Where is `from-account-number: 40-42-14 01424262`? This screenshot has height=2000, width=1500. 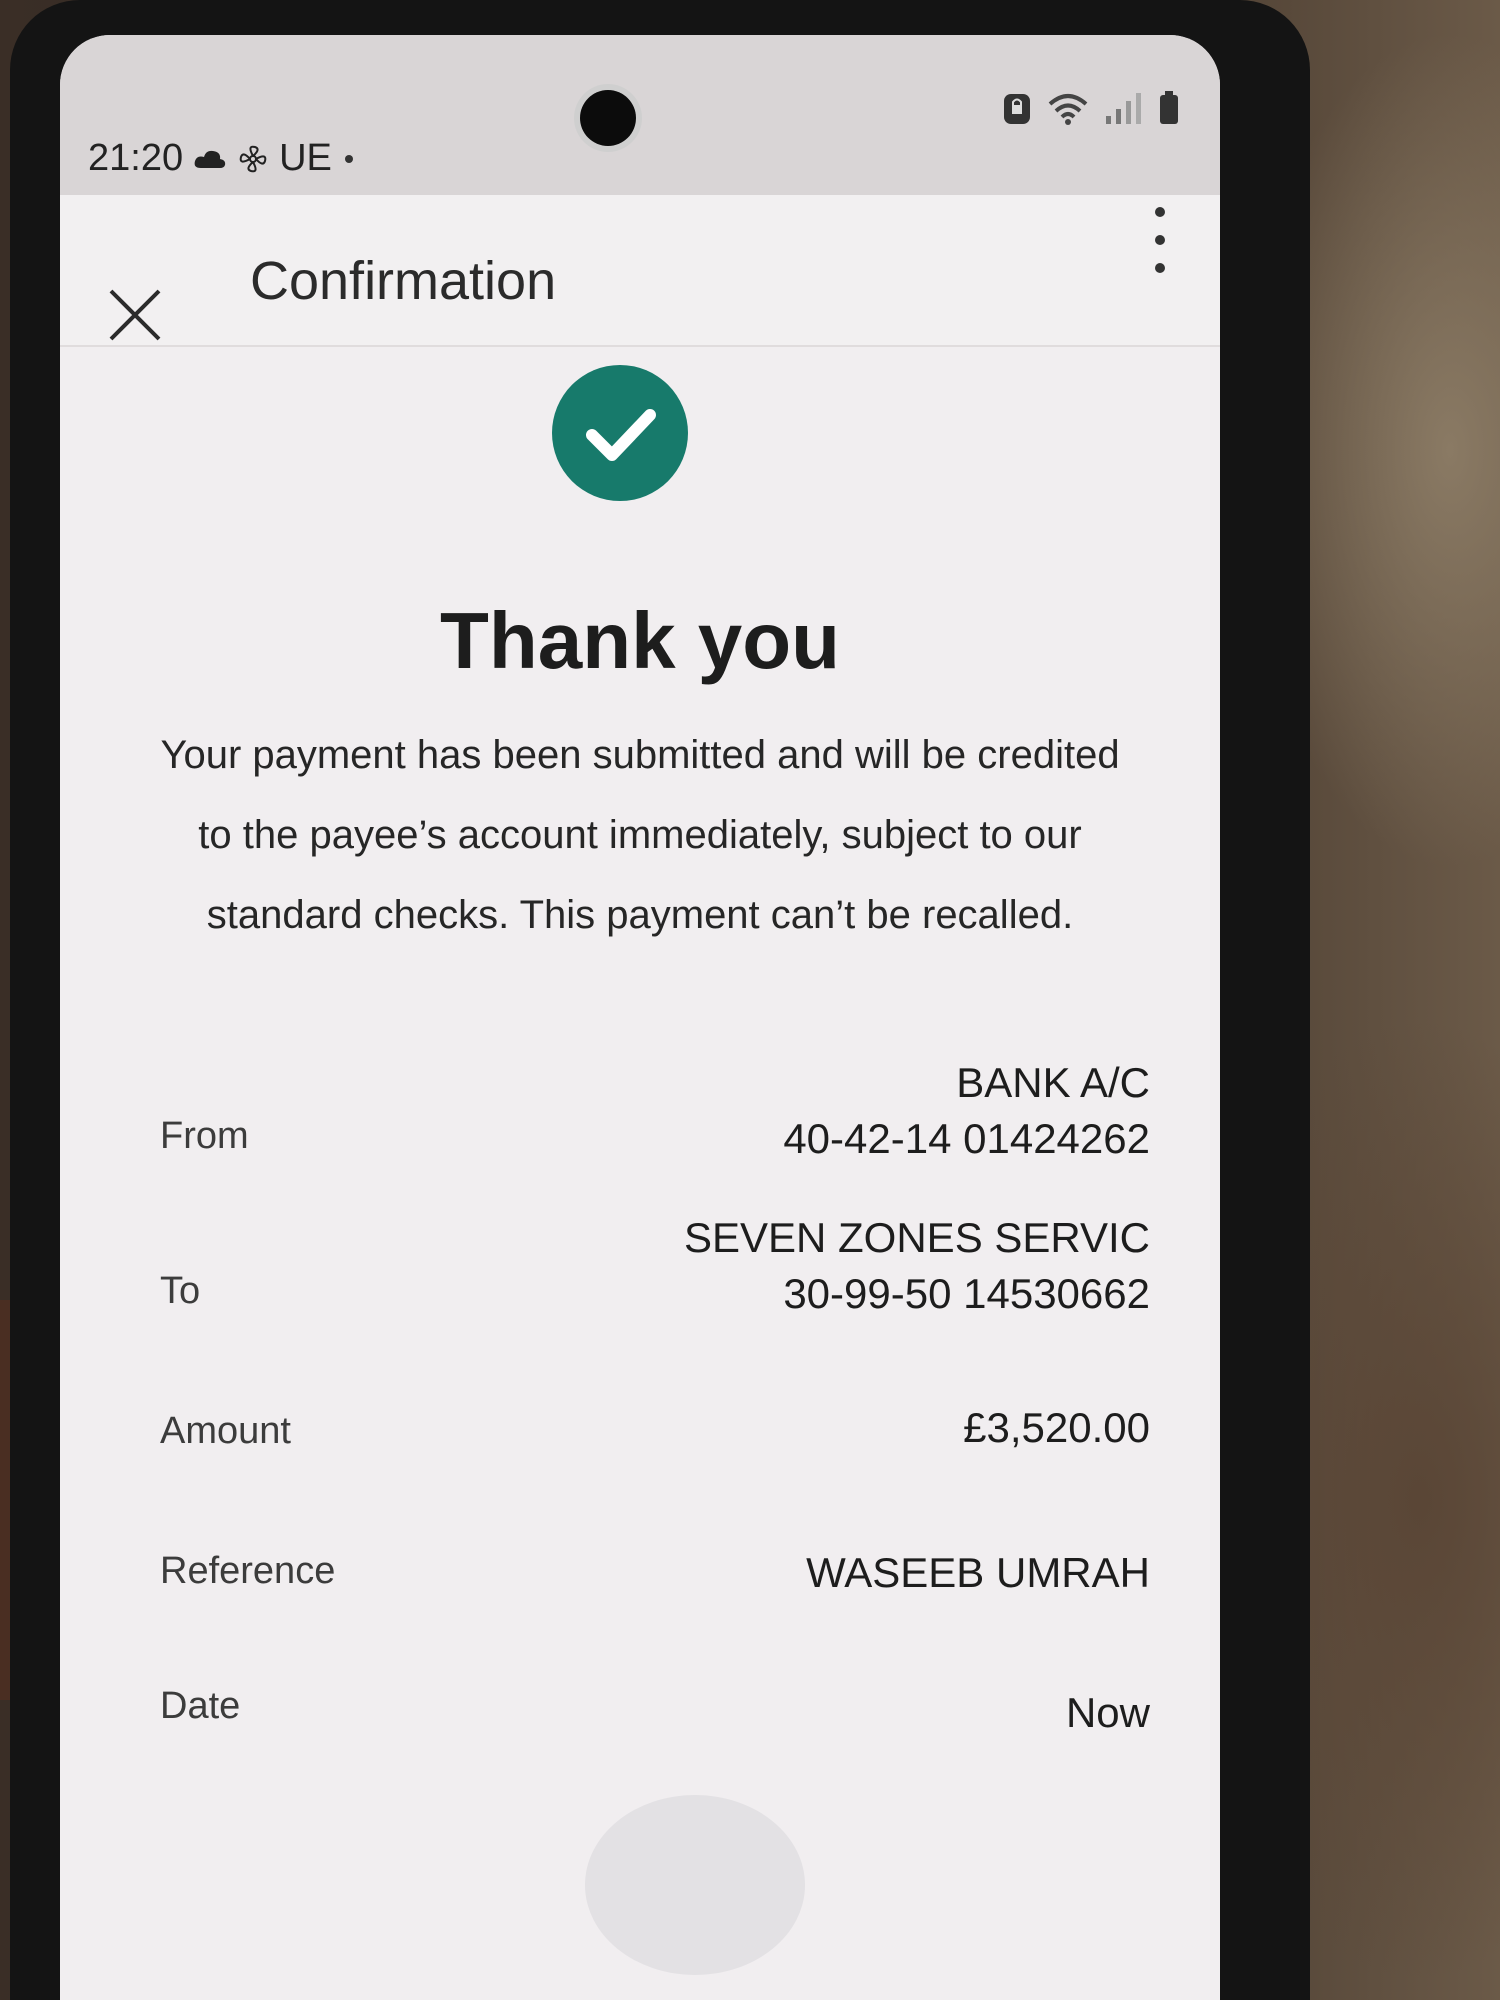 from-account-number: 40-42-14 01424262 is located at coordinates (966, 1138).